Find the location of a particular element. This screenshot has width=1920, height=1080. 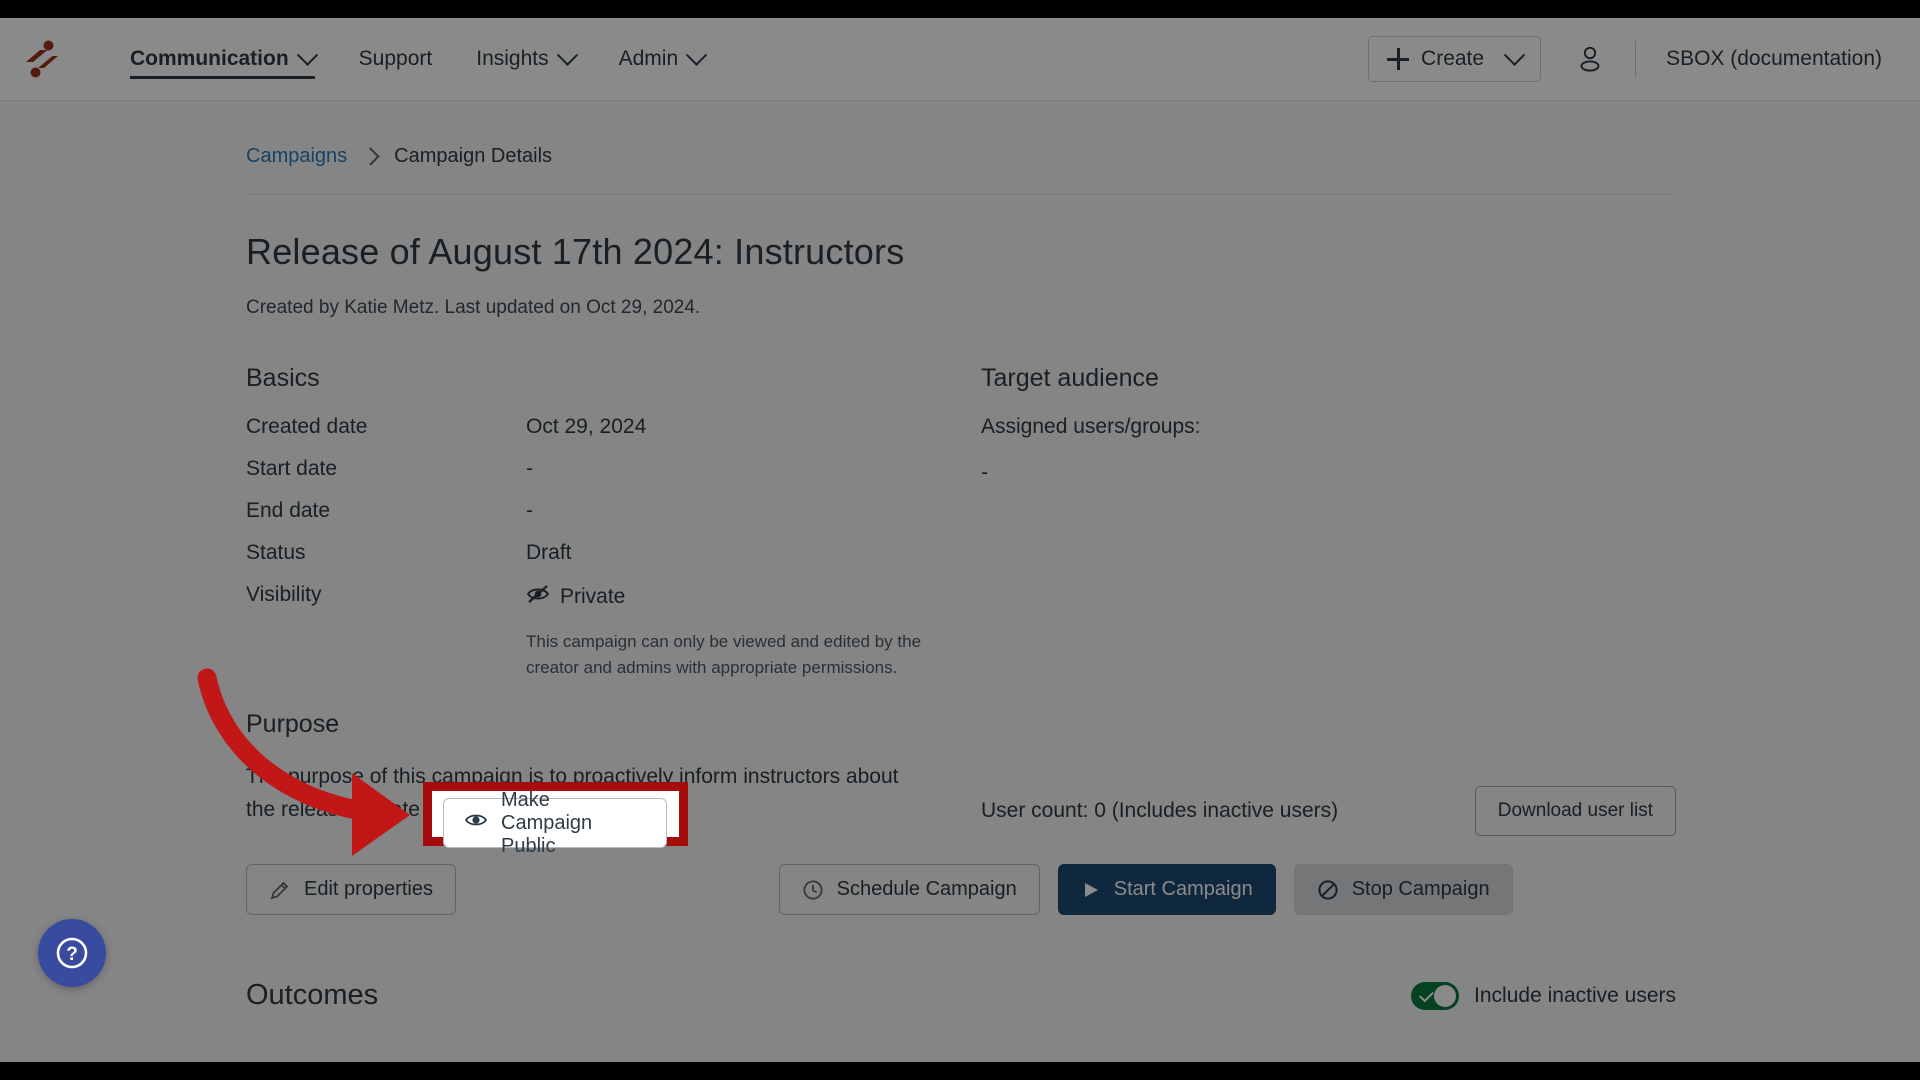

page-title: Release of August 17th 2024: Instructors is located at coordinates (575, 251).